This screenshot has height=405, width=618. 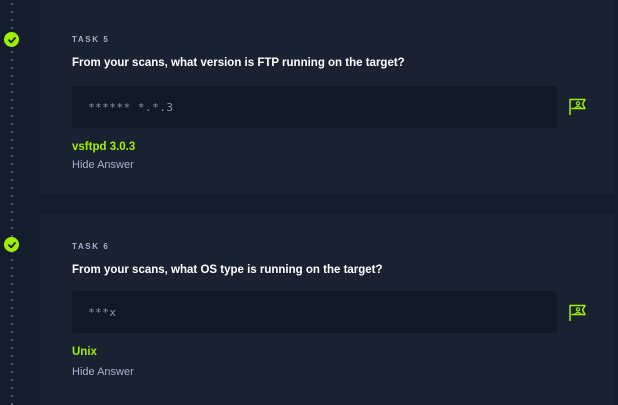 What do you see at coordinates (102, 312) in the screenshot?
I see `answer-mask: ***x` at bounding box center [102, 312].